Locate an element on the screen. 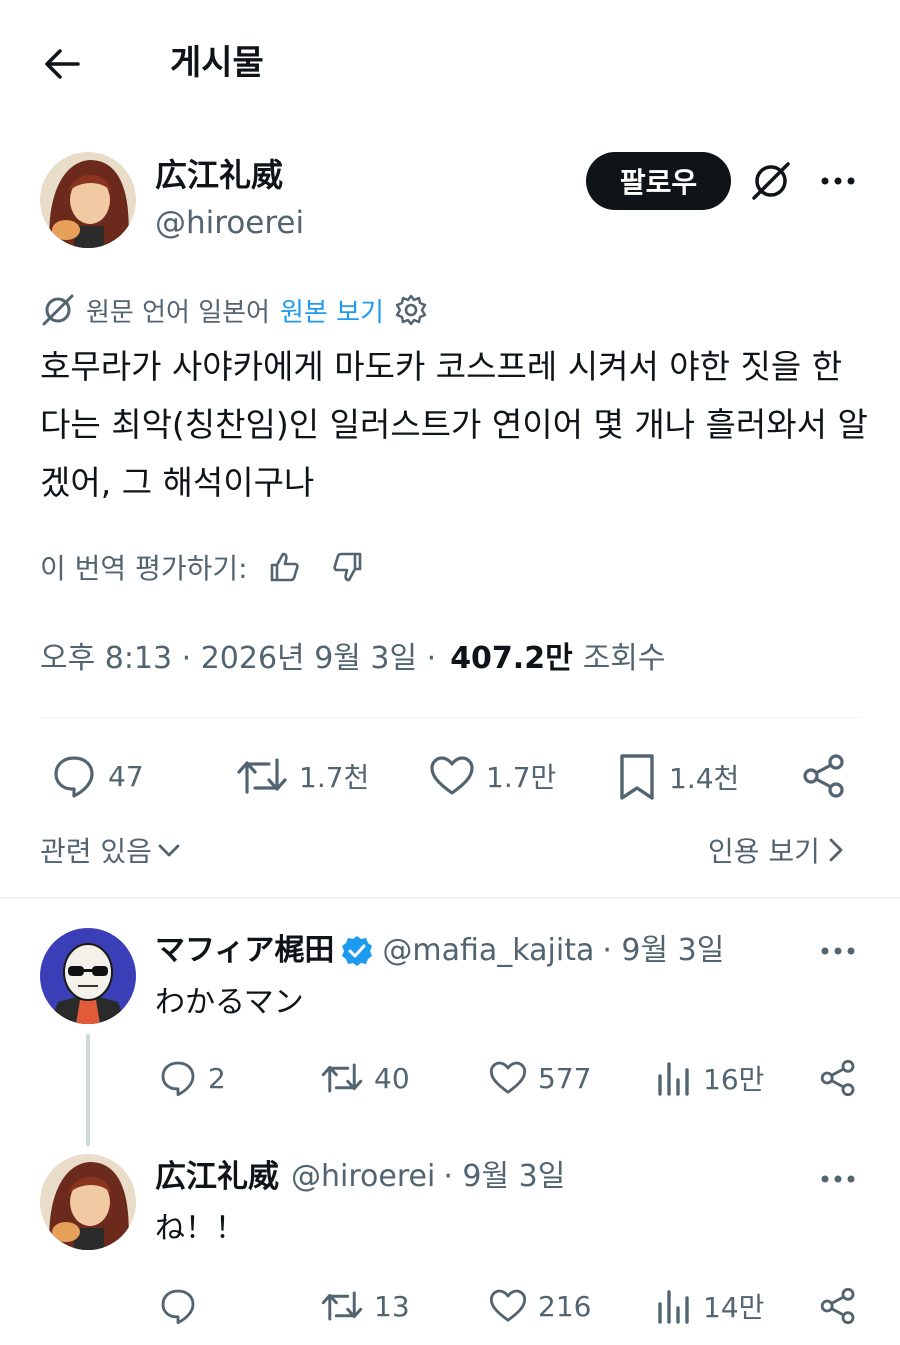 The image size is (900, 1345). reply-count: 47 is located at coordinates (126, 776).